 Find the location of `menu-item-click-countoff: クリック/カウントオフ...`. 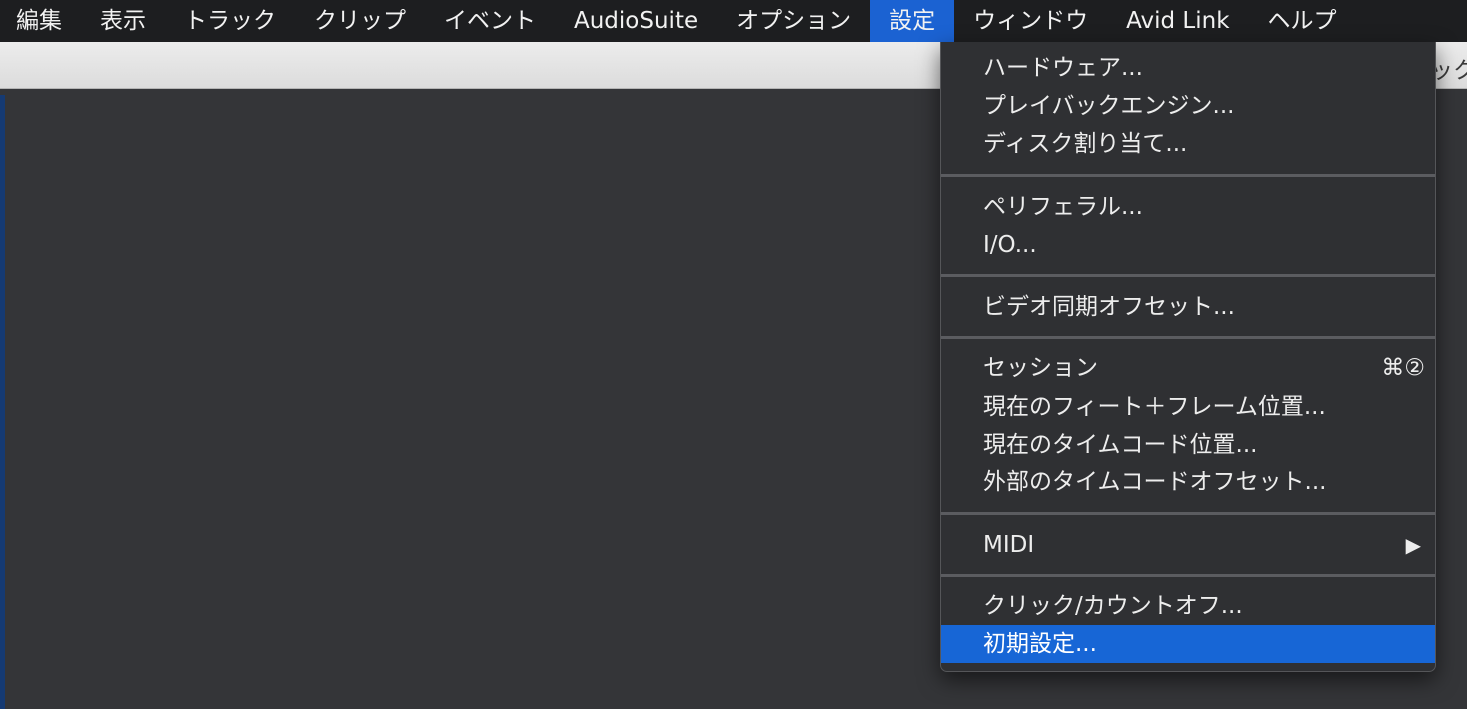

menu-item-click-countoff: クリック/カウントオフ... is located at coordinates (1188, 606).